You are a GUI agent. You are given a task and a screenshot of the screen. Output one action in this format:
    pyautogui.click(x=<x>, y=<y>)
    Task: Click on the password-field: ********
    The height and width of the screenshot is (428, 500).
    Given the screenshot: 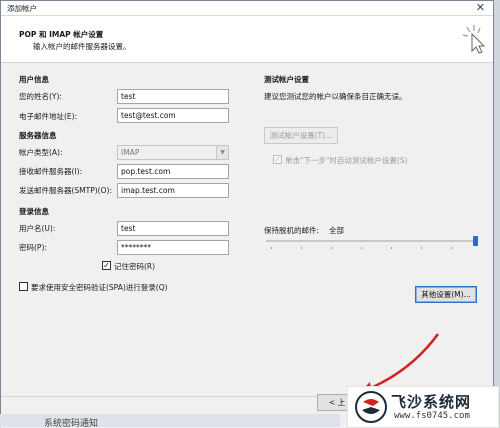 What is the action you would take?
    pyautogui.click(x=173, y=247)
    